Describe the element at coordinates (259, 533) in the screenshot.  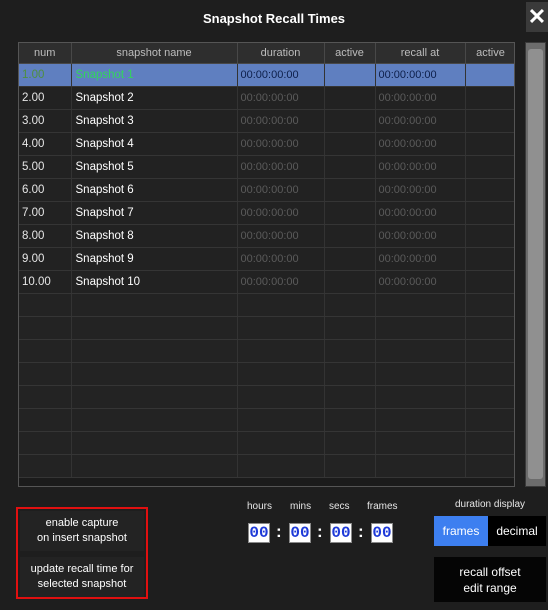
I see `hours-input: 00` at that location.